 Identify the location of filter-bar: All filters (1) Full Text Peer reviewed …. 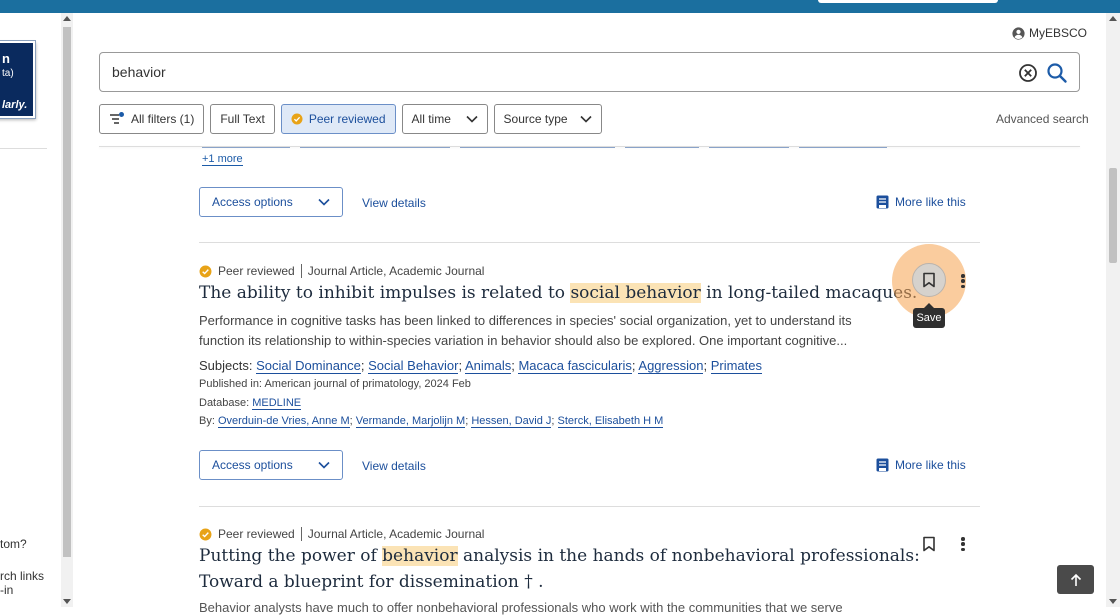
(350, 119).